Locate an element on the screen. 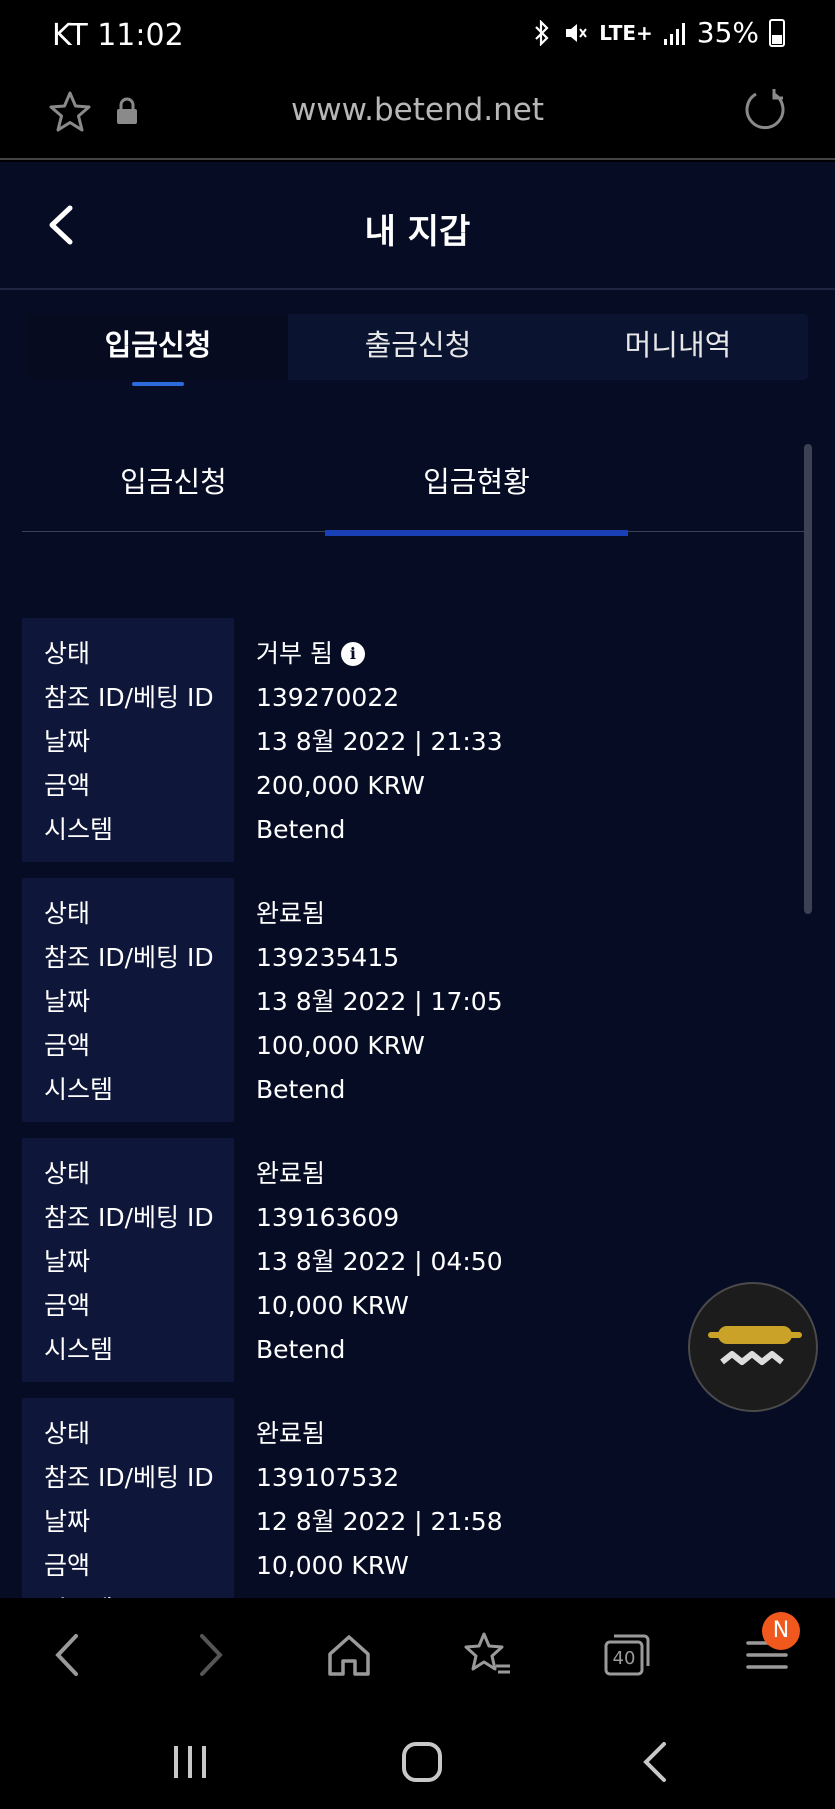  date-row: 날짜 12 8월 2022 | 21:58 is located at coordinates (412, 1522).